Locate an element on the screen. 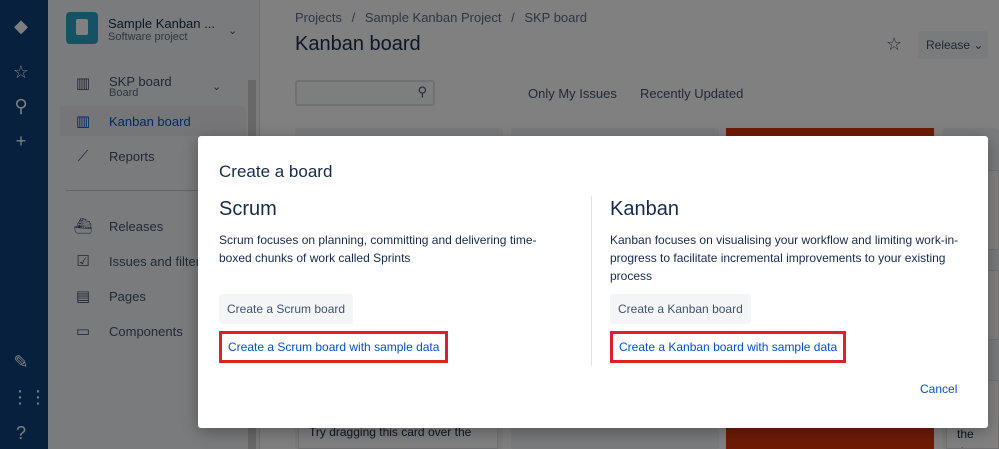  feedback-icon: ✎ is located at coordinates (21, 362).